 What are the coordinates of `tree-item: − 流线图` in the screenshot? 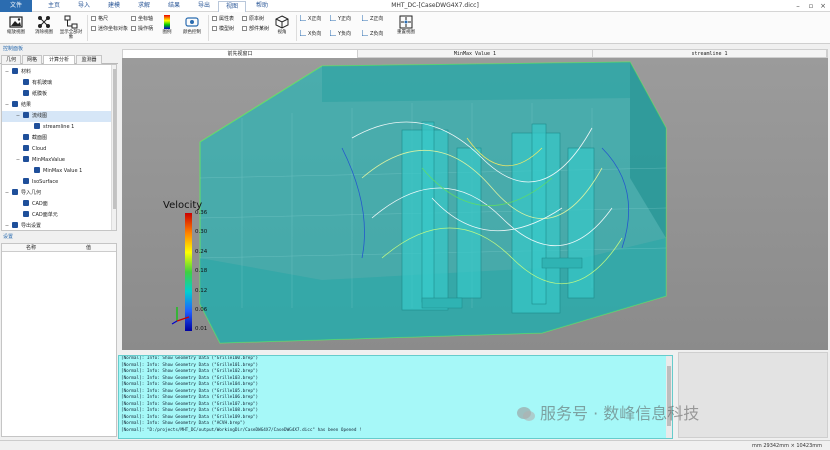 It's located at (57, 116).